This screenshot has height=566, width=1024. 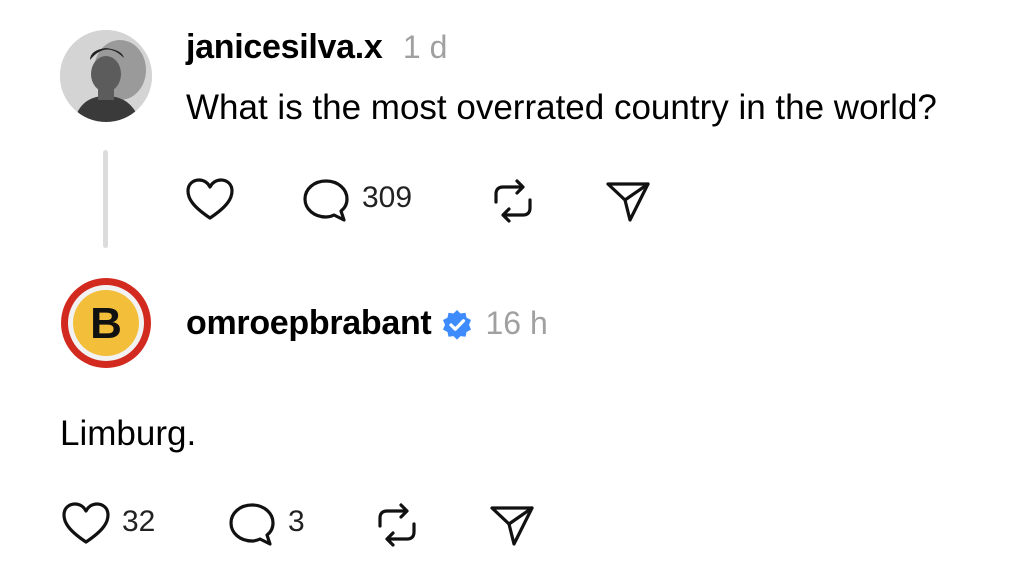 What do you see at coordinates (296, 521) in the screenshot?
I see `reply-reply-count: 3` at bounding box center [296, 521].